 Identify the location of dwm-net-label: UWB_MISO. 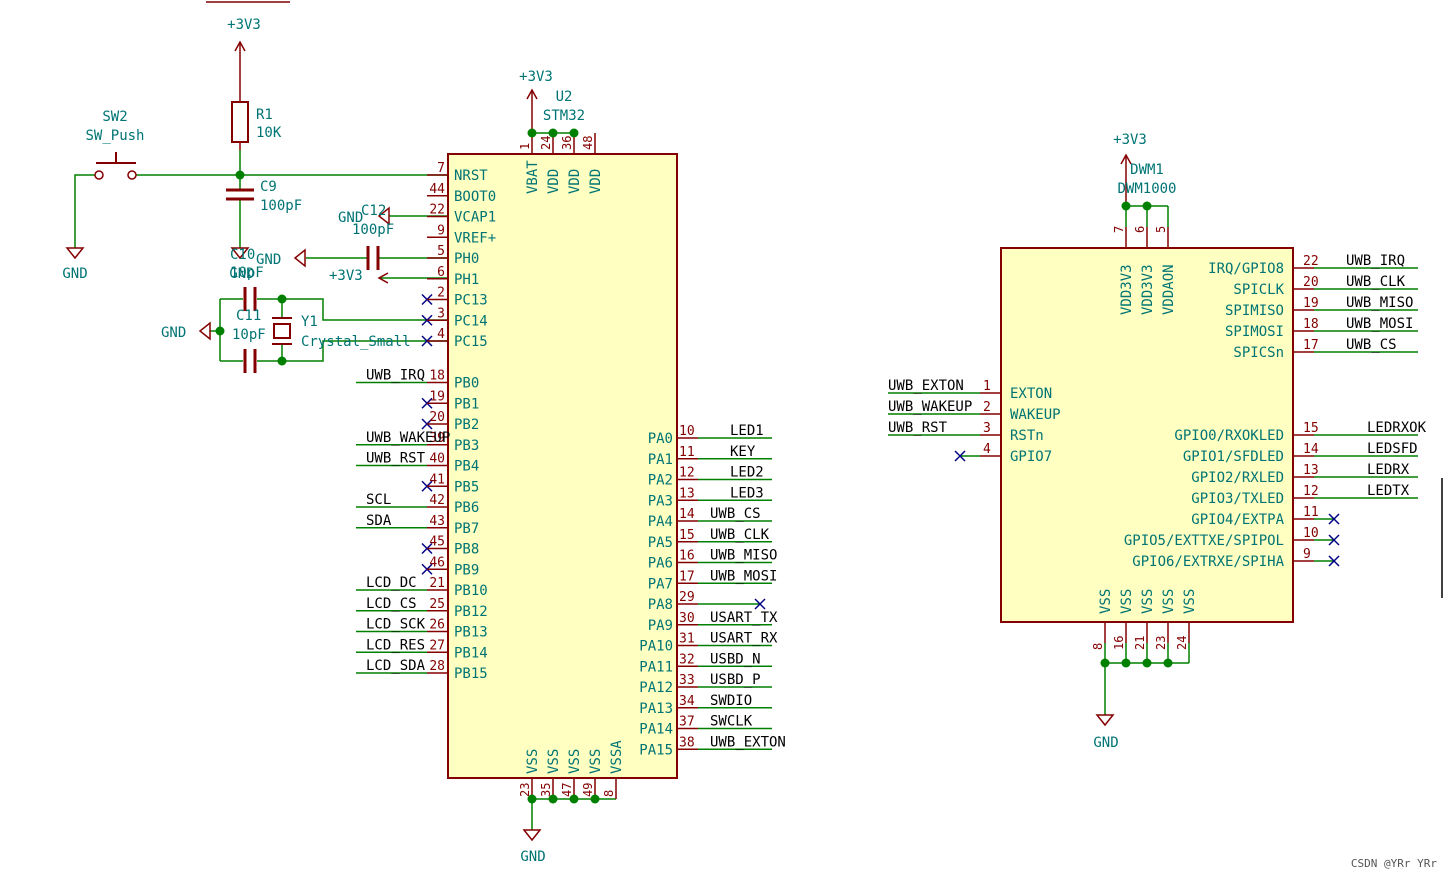
(1379, 303).